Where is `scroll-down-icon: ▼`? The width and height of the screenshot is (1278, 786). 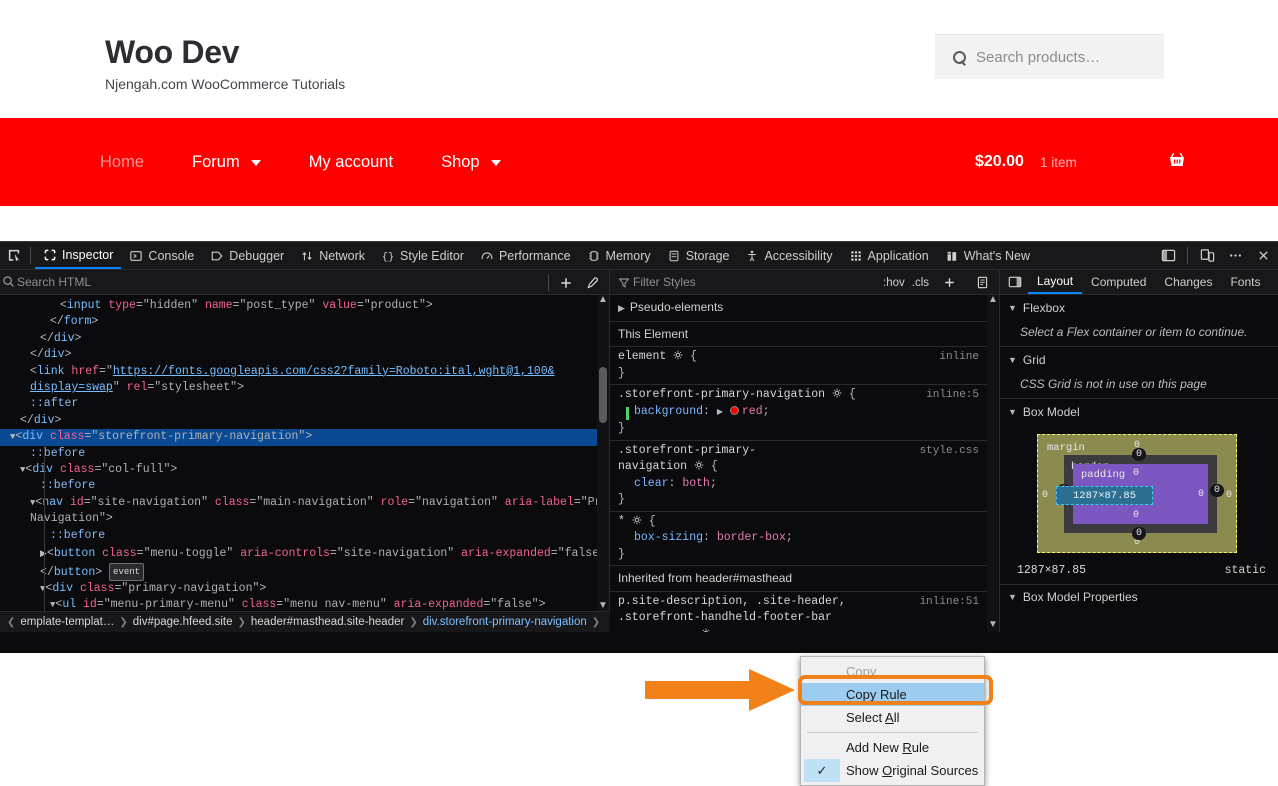
scroll-down-icon: ▼ is located at coordinates (603, 605).